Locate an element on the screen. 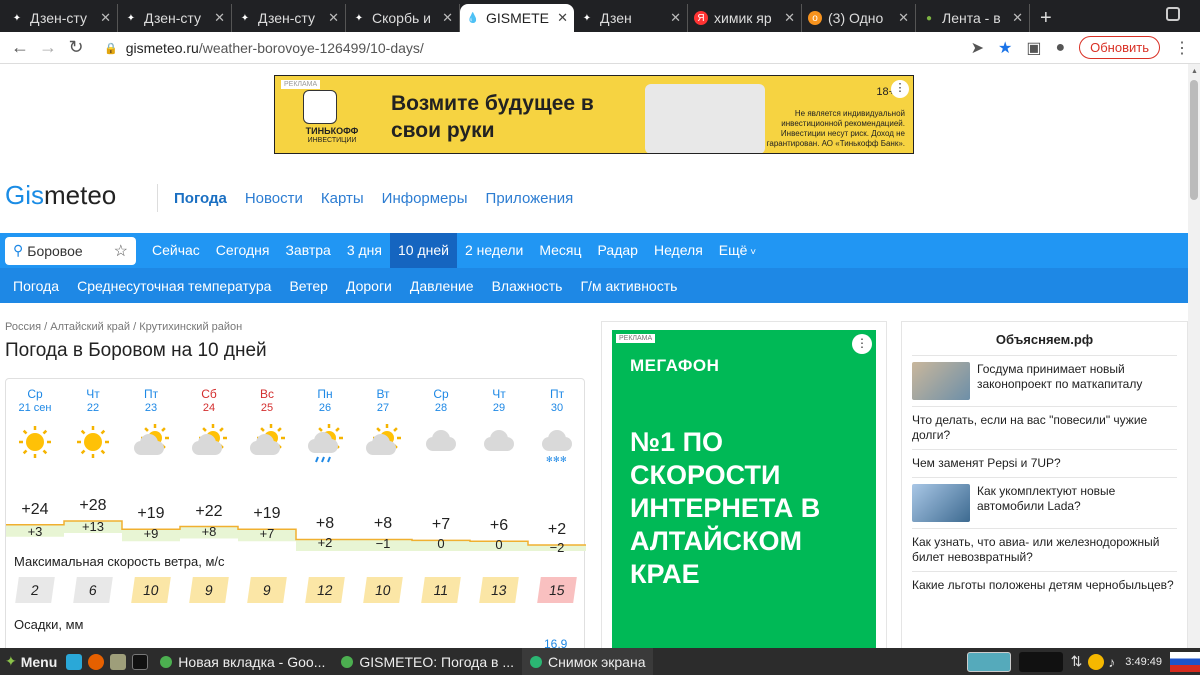 The image size is (1200, 675). subnav-item: Влажность is located at coordinates (527, 286).